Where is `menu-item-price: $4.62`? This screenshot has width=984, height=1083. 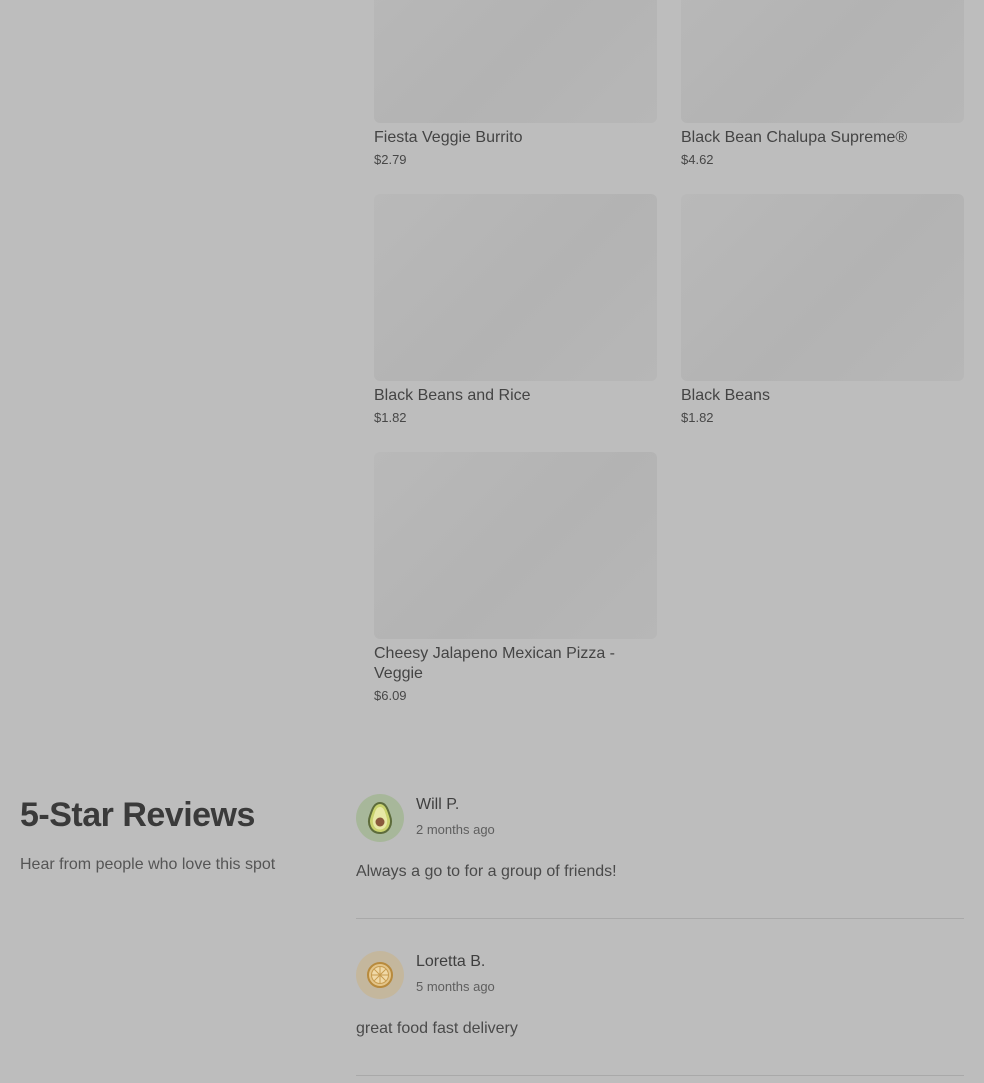
menu-item-price: $4.62 is located at coordinates (697, 159).